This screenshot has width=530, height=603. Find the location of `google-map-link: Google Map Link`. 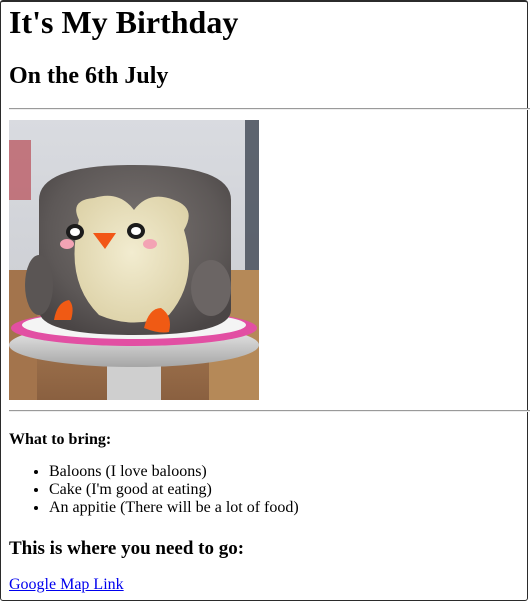

google-map-link: Google Map Link is located at coordinates (66, 585).